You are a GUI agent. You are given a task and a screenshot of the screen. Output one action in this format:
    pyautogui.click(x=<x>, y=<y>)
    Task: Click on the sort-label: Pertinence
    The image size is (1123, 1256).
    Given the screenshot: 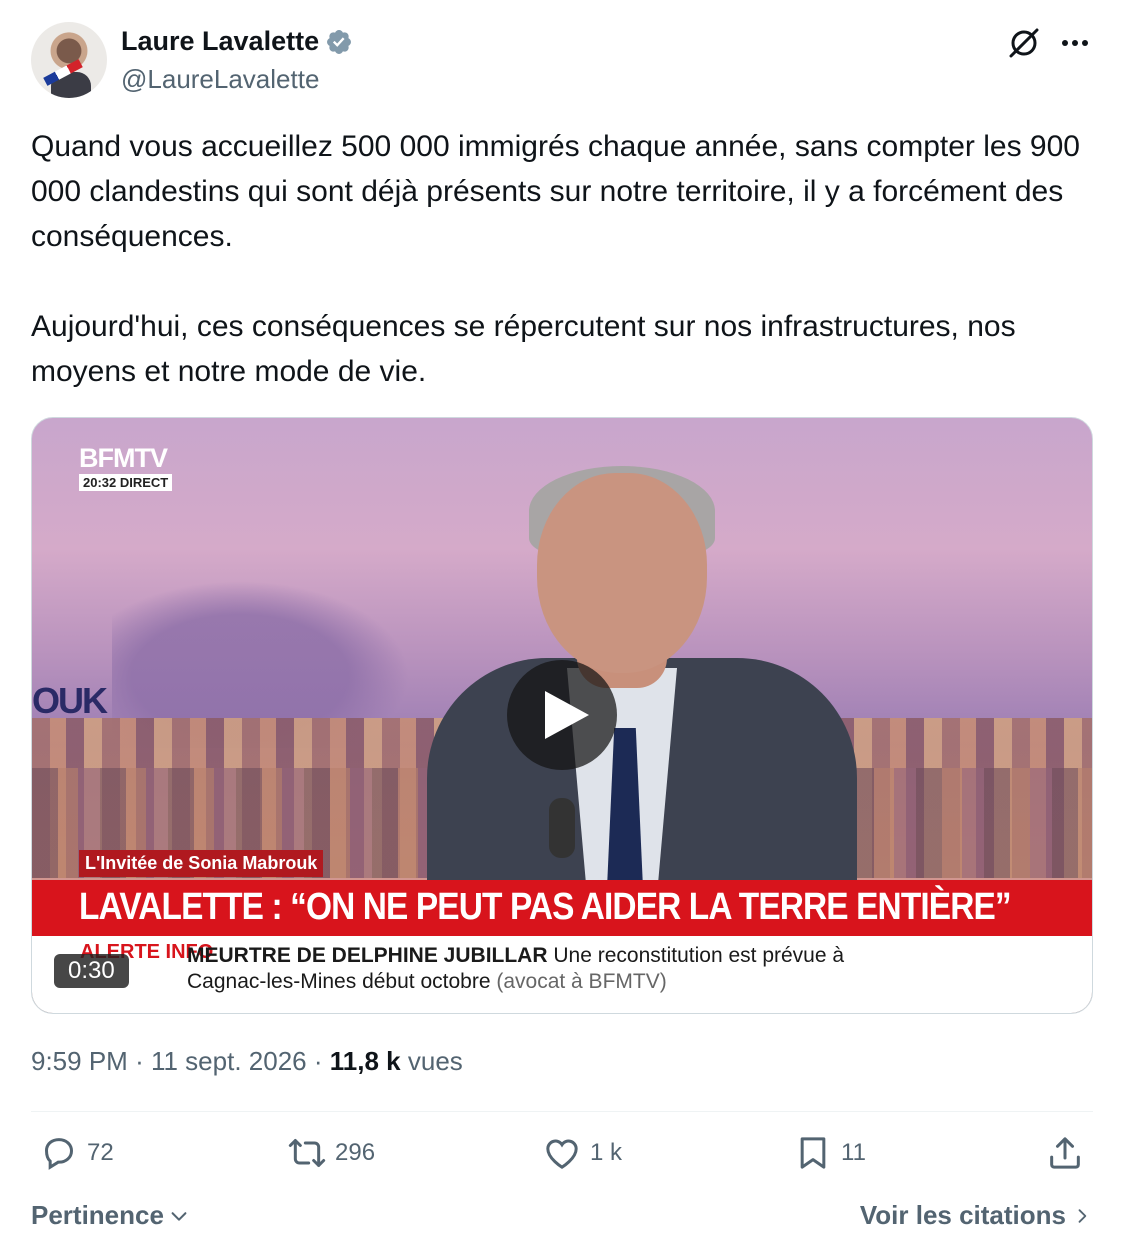 What is the action you would take?
    pyautogui.click(x=97, y=1215)
    